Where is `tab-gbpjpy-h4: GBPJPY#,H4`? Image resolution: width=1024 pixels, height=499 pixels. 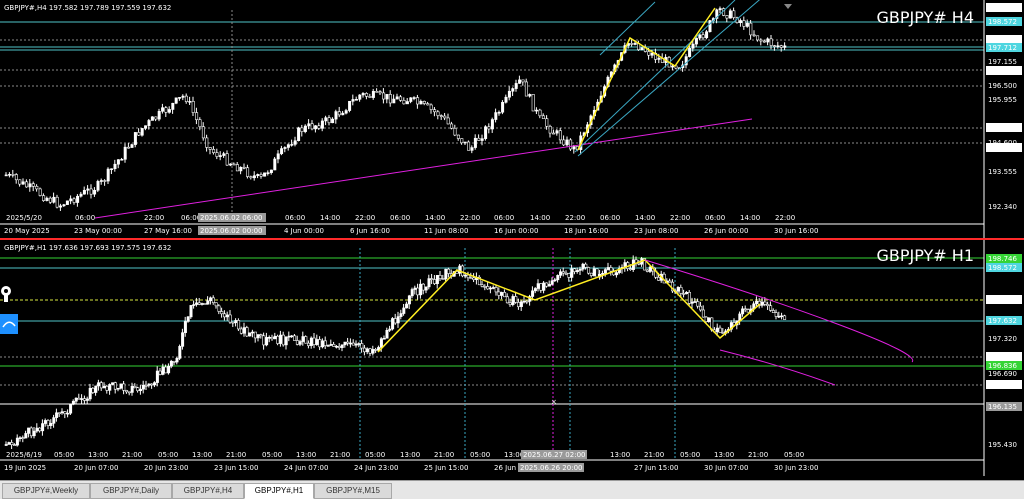 tab-gbpjpy-h4: GBPJPY#,H4 is located at coordinates (208, 491).